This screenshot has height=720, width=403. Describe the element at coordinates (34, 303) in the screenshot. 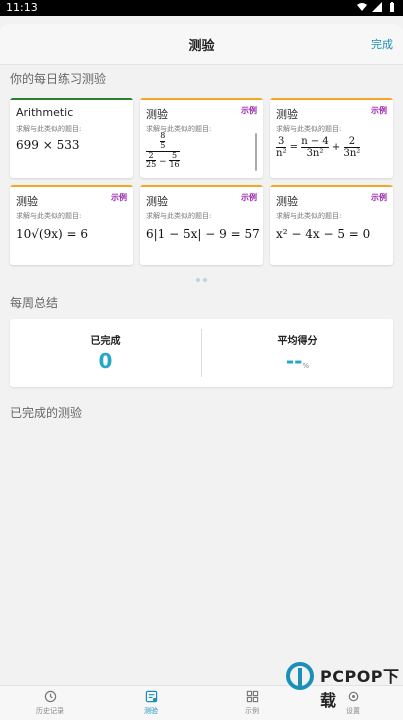

I see `weekly-section-title: 每周总结` at that location.